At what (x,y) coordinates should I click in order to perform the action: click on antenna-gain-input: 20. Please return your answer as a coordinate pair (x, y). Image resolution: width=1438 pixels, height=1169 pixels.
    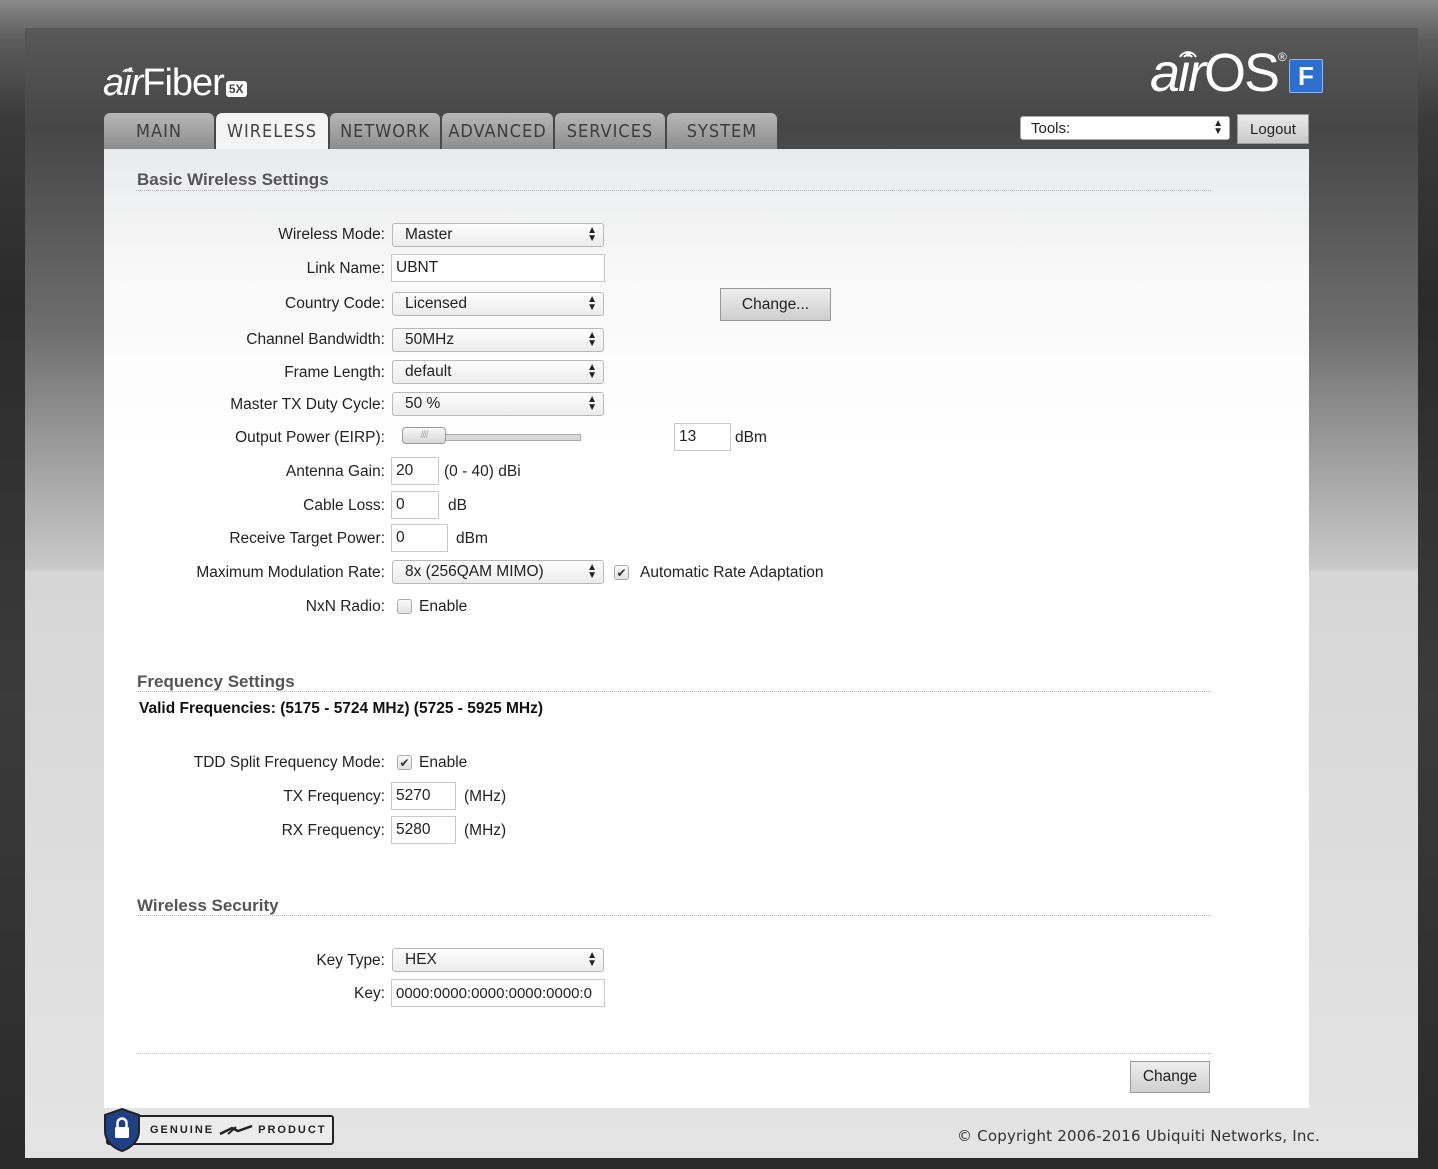
    Looking at the image, I should click on (415, 471).